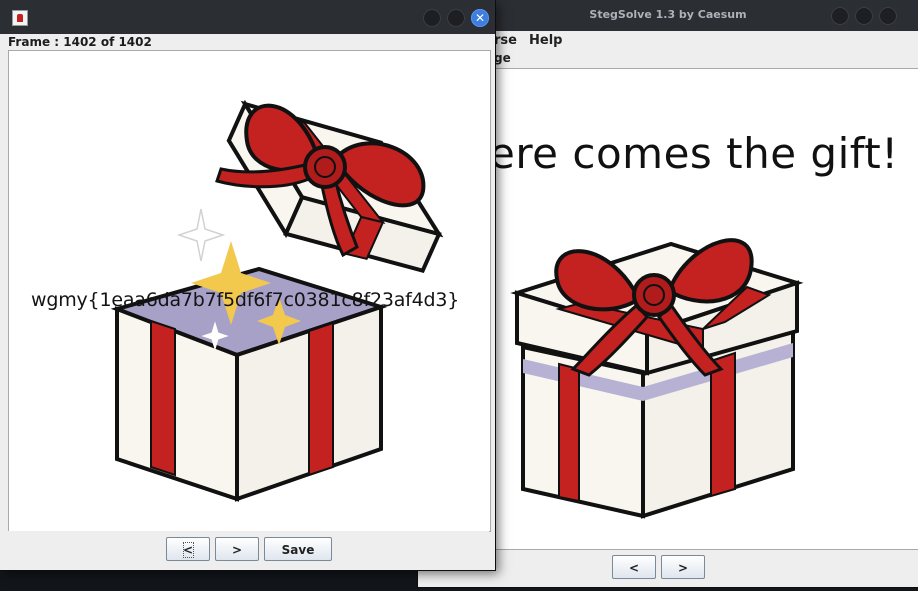 The height and width of the screenshot is (591, 918). What do you see at coordinates (298, 549) in the screenshot?
I see `save-button: Save` at bounding box center [298, 549].